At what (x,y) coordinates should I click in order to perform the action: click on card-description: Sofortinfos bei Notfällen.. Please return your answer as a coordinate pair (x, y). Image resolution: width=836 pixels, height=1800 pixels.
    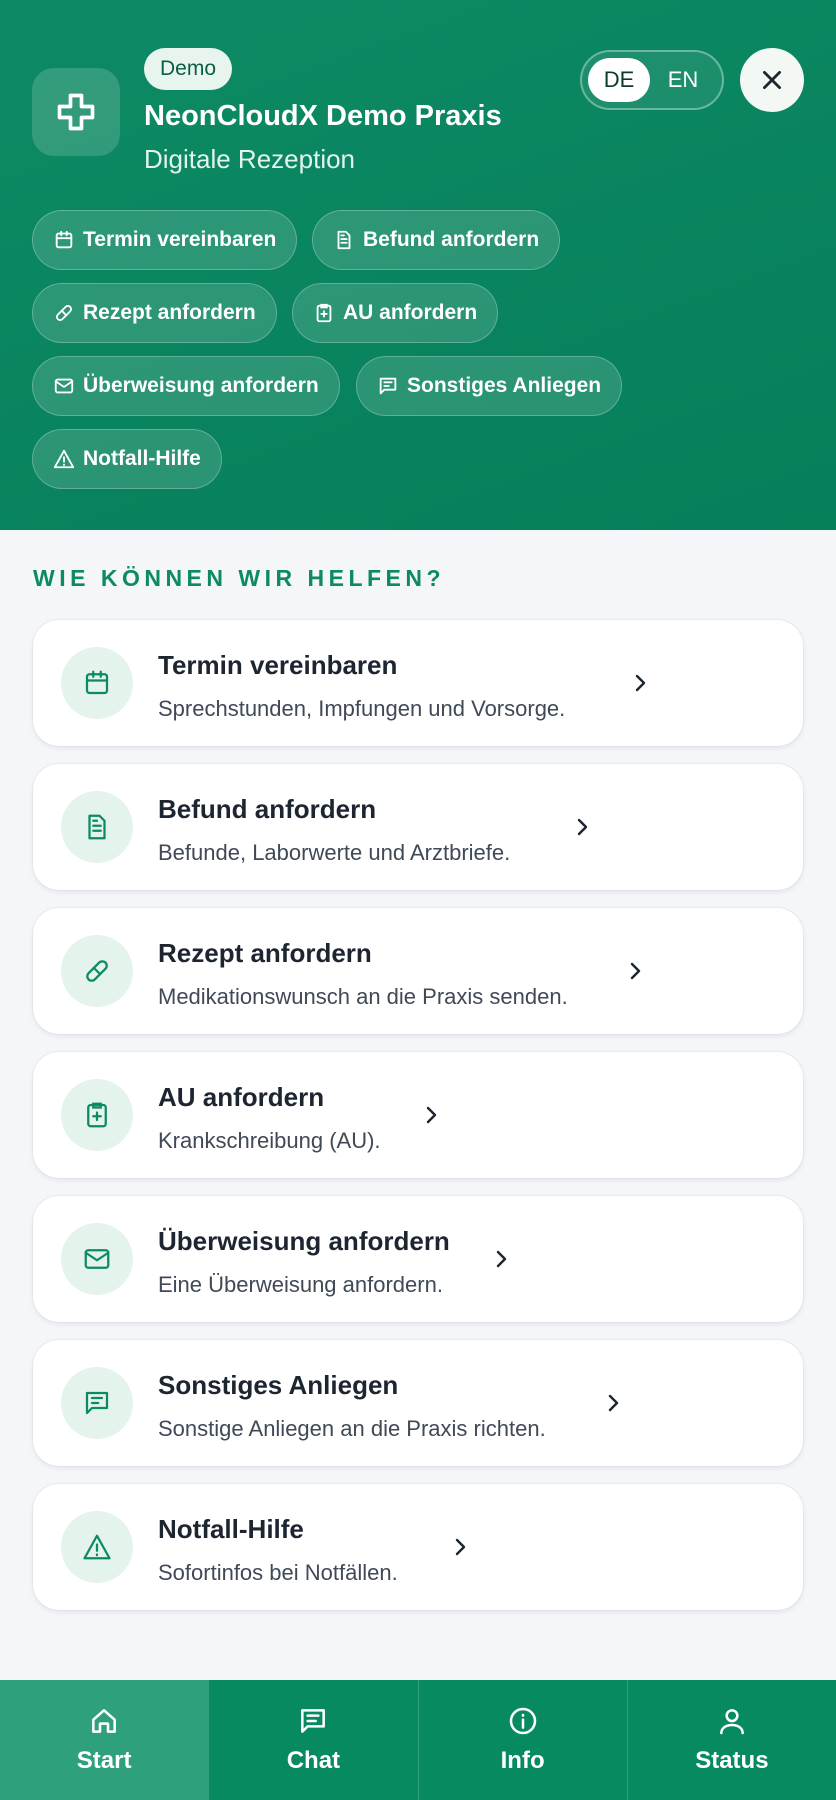
    Looking at the image, I should click on (278, 1572).